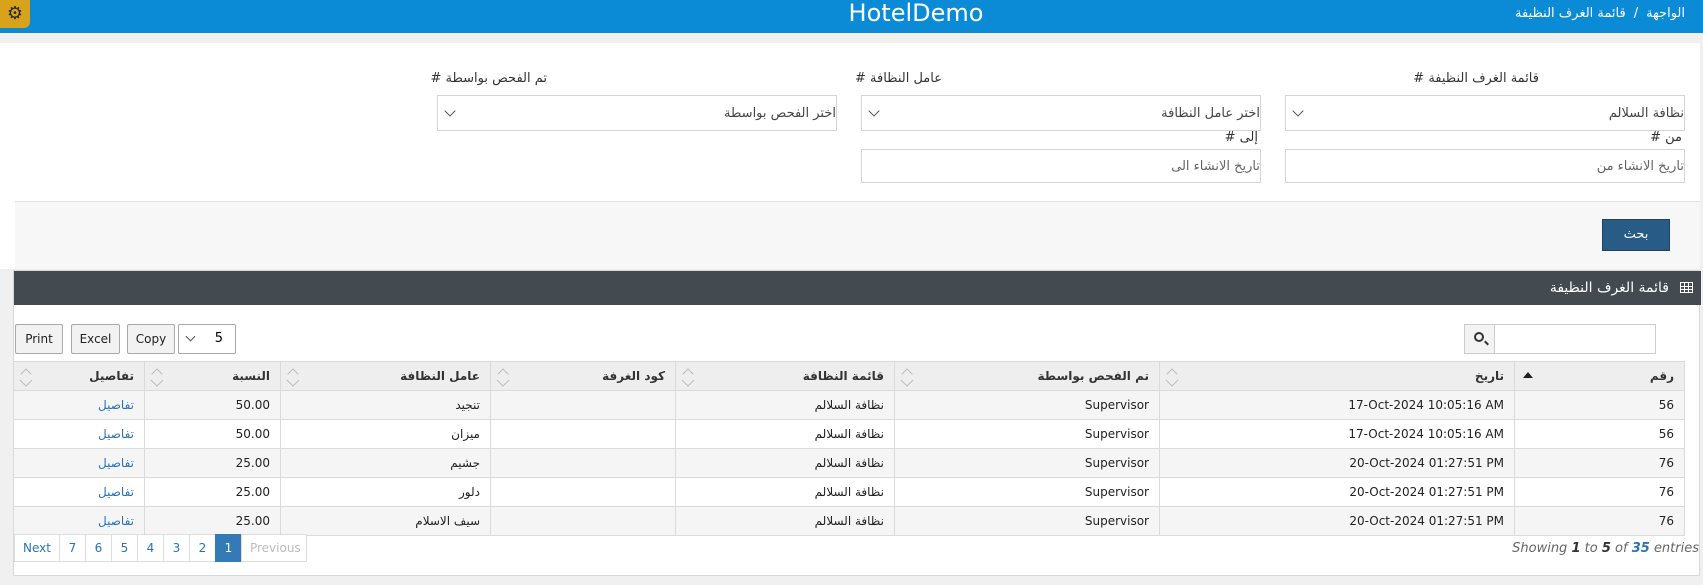  I want to click on column-header-clean-list: قائمة النظافة, so click(785, 376).